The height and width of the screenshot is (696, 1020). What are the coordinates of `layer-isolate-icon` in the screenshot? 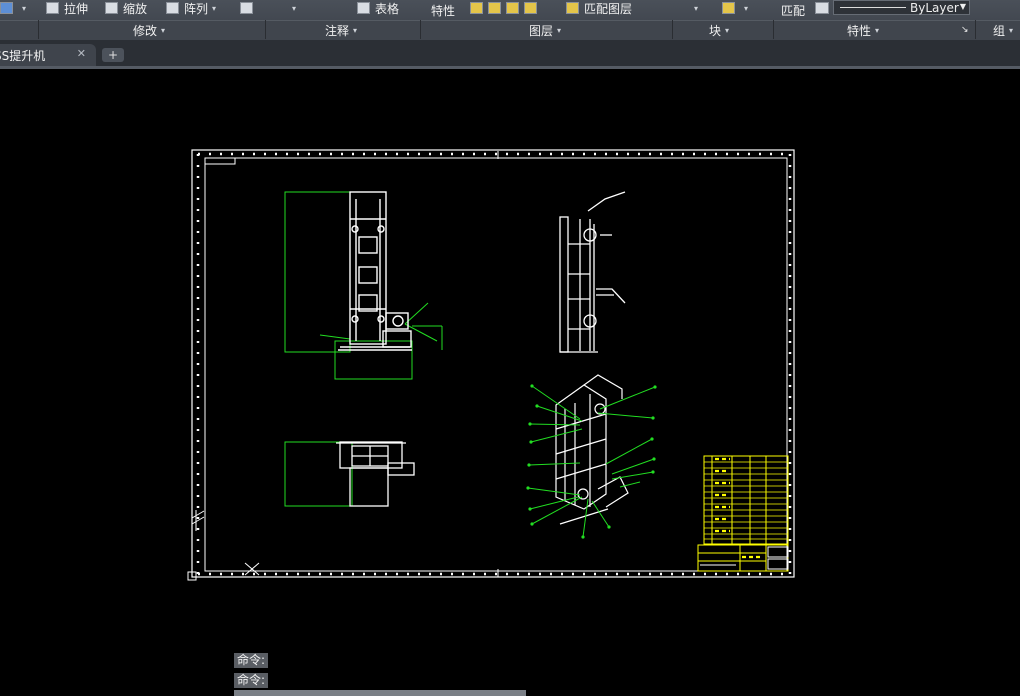 It's located at (494, 8).